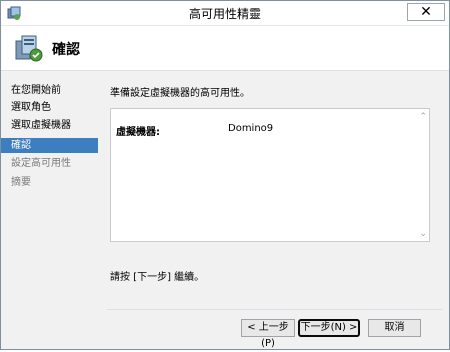  I want to click on vm-label: 虛擬機器:, so click(138, 132).